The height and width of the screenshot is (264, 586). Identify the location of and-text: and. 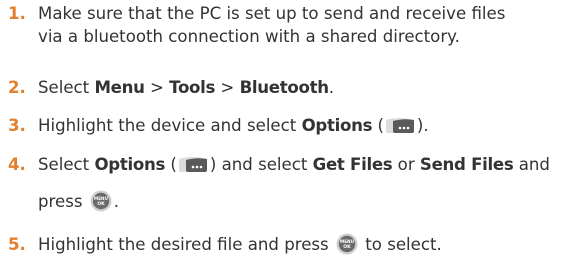
(531, 164).